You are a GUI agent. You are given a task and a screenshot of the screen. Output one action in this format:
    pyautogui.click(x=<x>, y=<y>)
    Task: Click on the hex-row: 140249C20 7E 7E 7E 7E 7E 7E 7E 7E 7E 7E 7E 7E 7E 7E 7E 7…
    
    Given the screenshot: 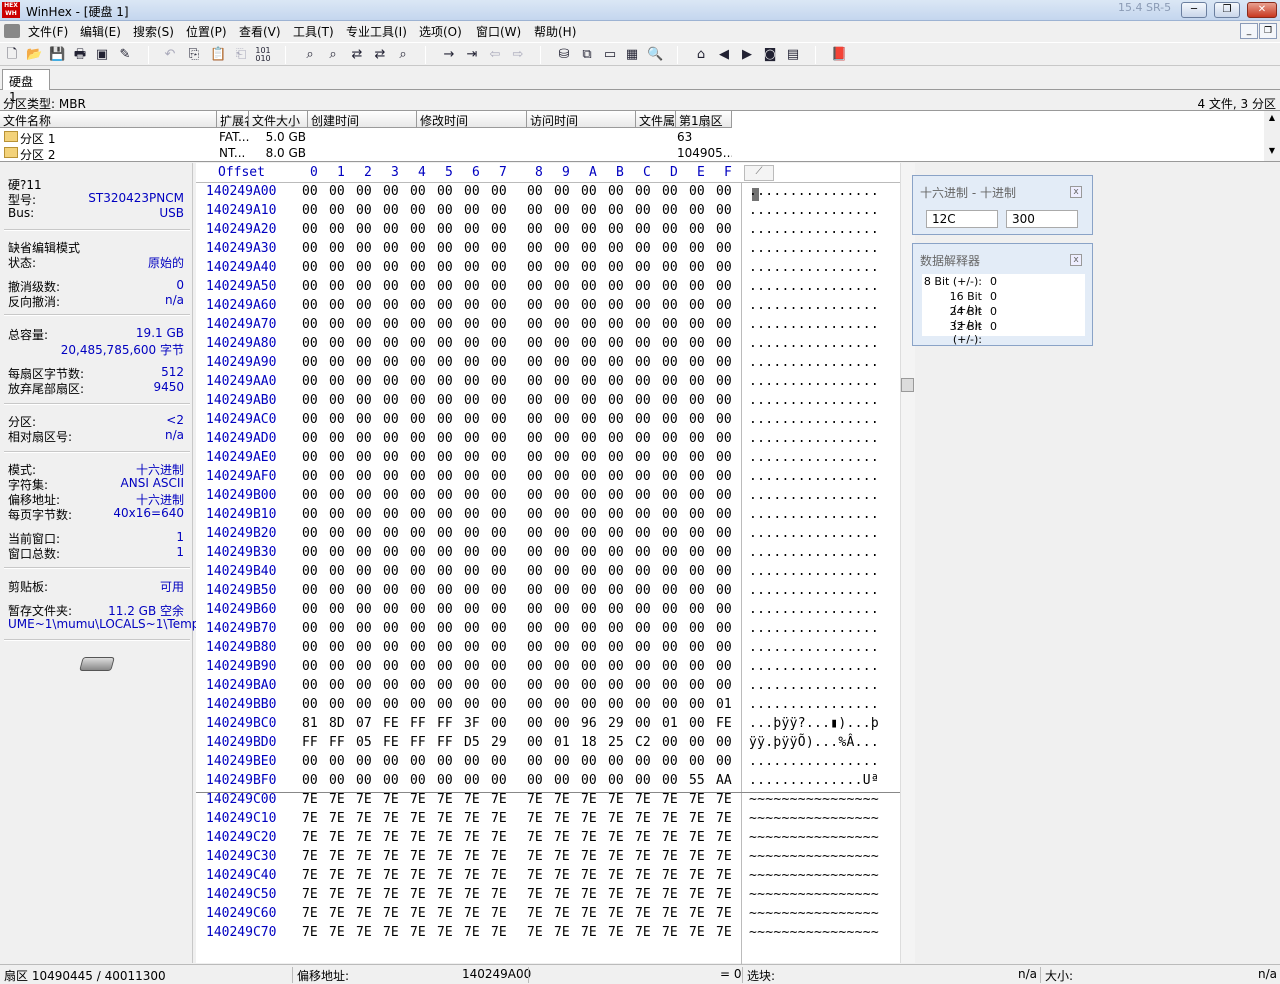 What is the action you would take?
    pyautogui.click(x=548, y=838)
    